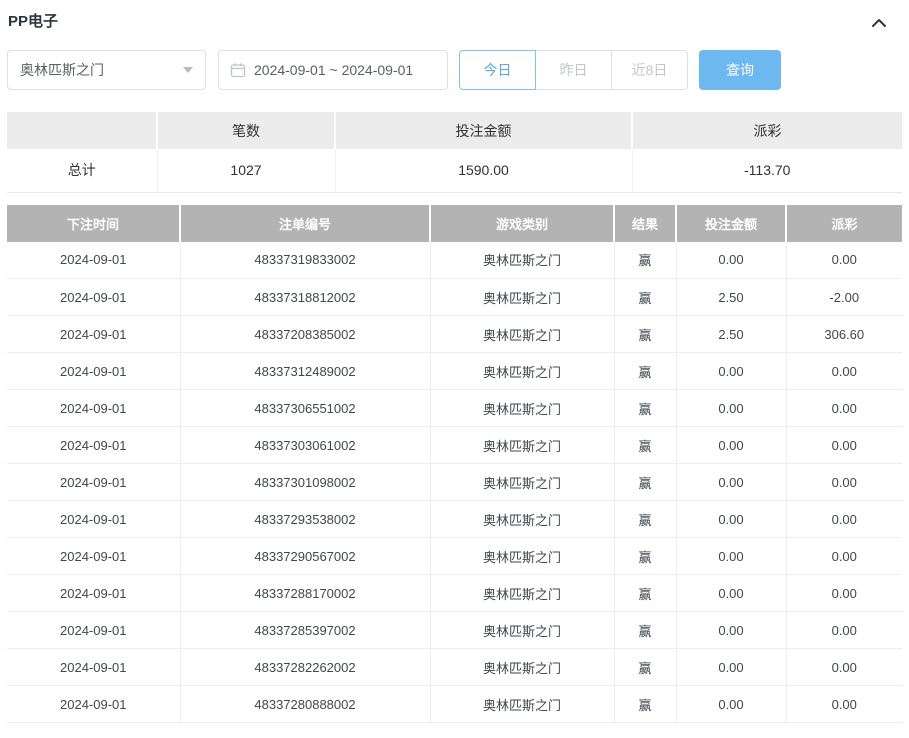  Describe the element at coordinates (454, 704) in the screenshot. I see `table-row: 2024-09-01 48337280888002 奥林匹斯之门赢 0.00 0.00` at that location.